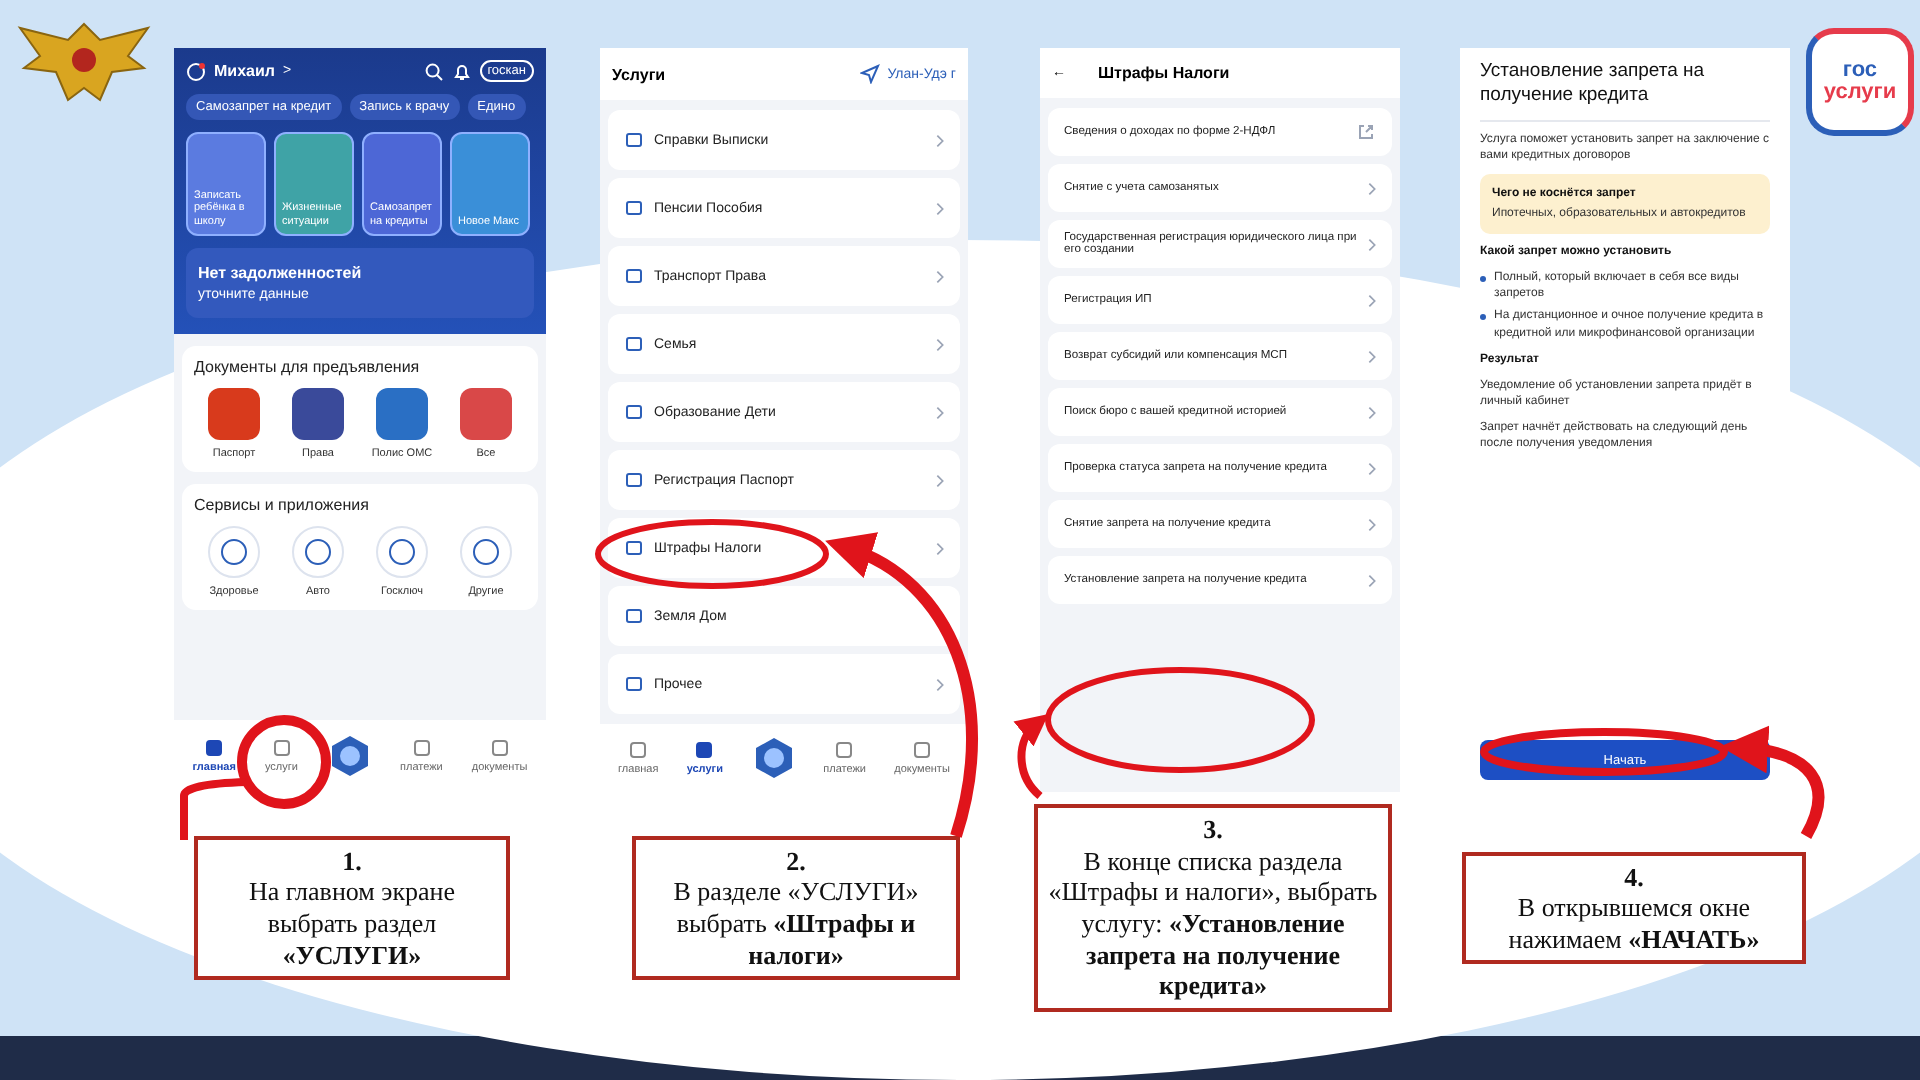 The width and height of the screenshot is (1920, 1080). I want to click on user-name: Михаил, so click(244, 71).